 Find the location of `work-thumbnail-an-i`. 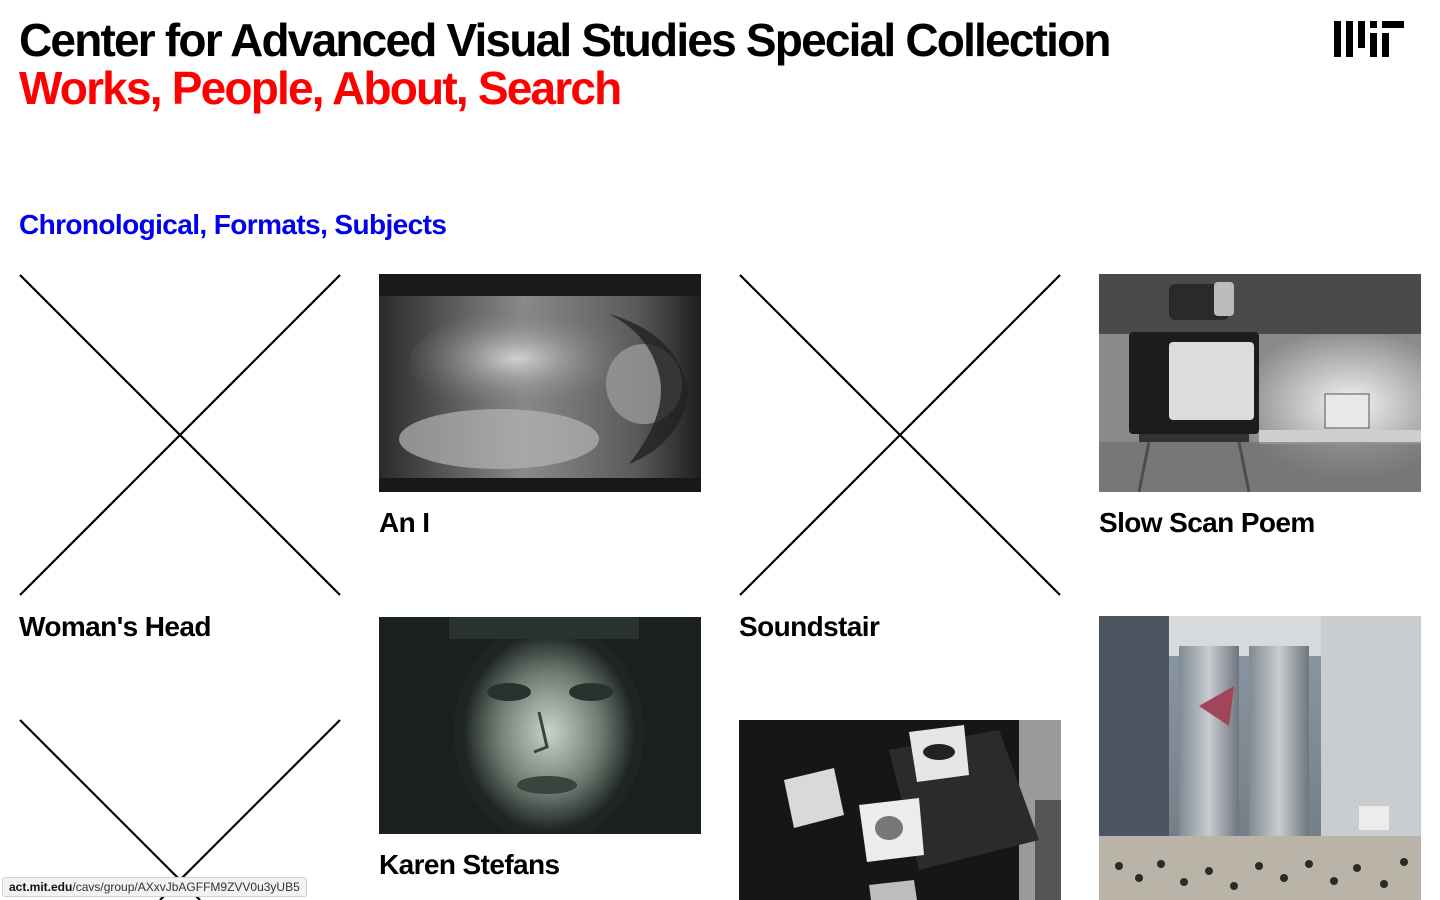

work-thumbnail-an-i is located at coordinates (540, 383).